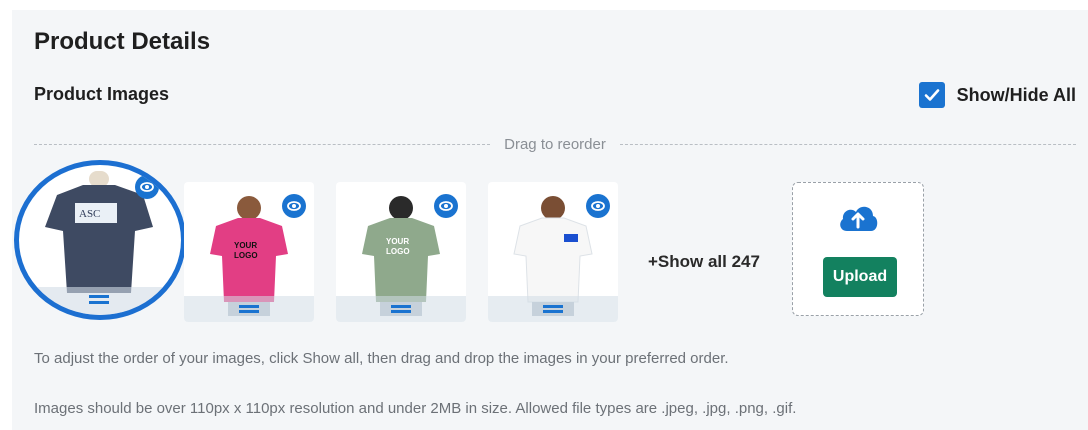  I want to click on page-title: Product Details, so click(122, 41).